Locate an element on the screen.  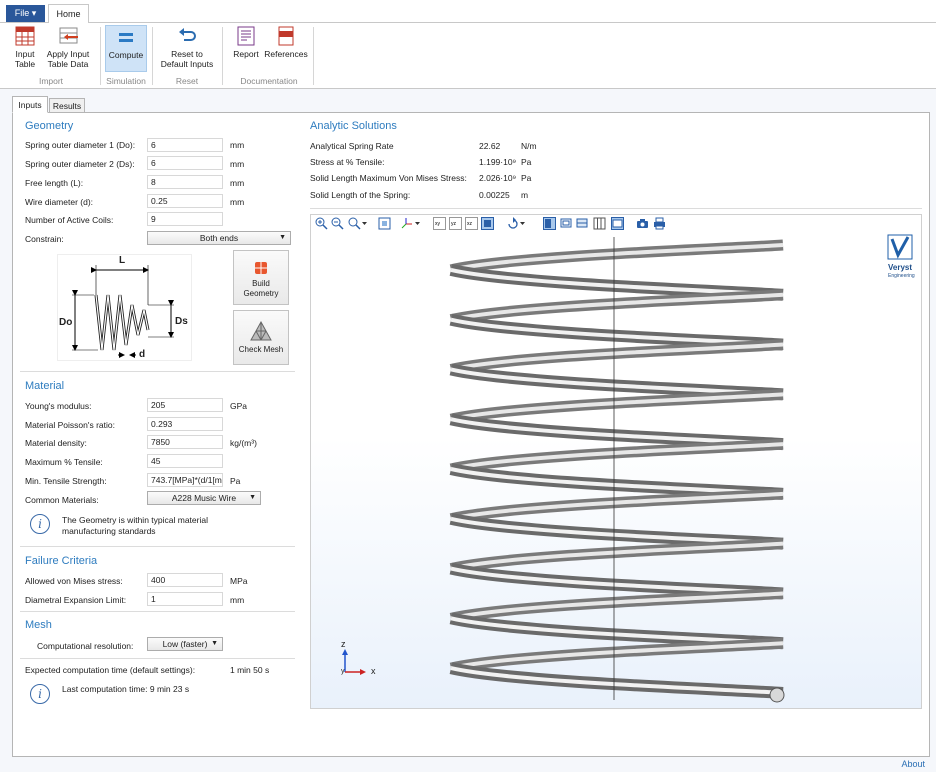
tab-results: Results is located at coordinates (67, 105).